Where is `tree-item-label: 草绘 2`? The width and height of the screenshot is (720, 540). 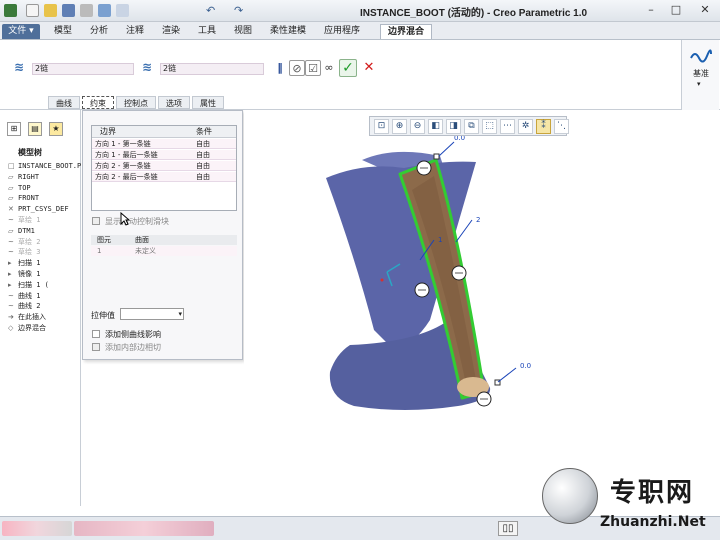
tree-item-label: 草绘 2 is located at coordinates (29, 241).